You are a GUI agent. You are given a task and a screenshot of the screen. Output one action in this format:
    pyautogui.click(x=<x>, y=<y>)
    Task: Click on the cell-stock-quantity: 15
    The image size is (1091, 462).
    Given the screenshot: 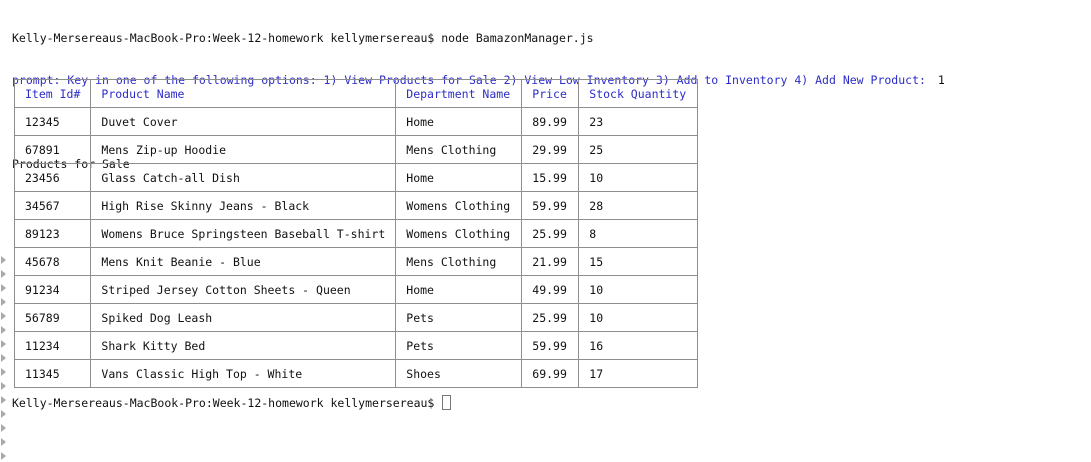 What is the action you would take?
    pyautogui.click(x=638, y=261)
    